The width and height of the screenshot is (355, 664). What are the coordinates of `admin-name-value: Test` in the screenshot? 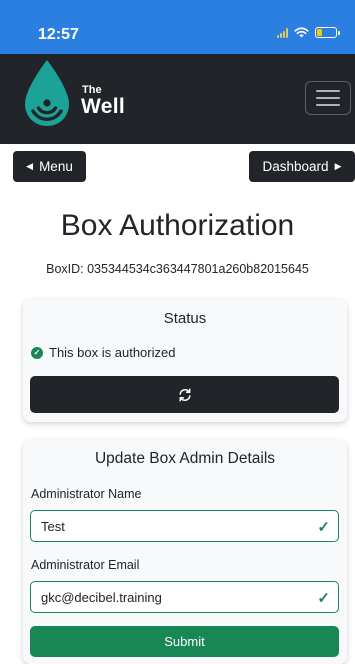 It's located at (53, 526).